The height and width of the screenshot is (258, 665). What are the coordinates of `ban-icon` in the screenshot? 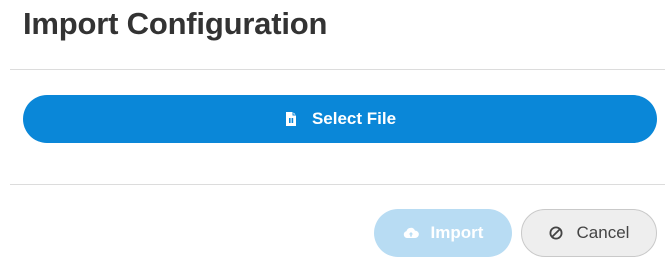 It's located at (556, 233).